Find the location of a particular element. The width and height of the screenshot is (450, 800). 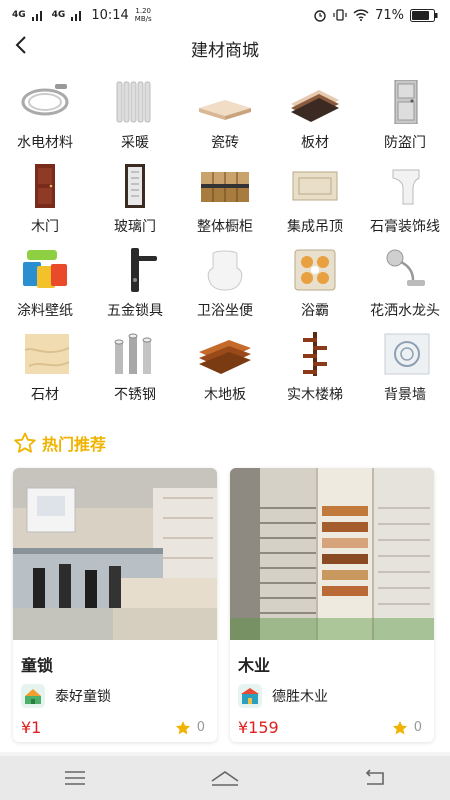

security-door-icon is located at coordinates (405, 102).